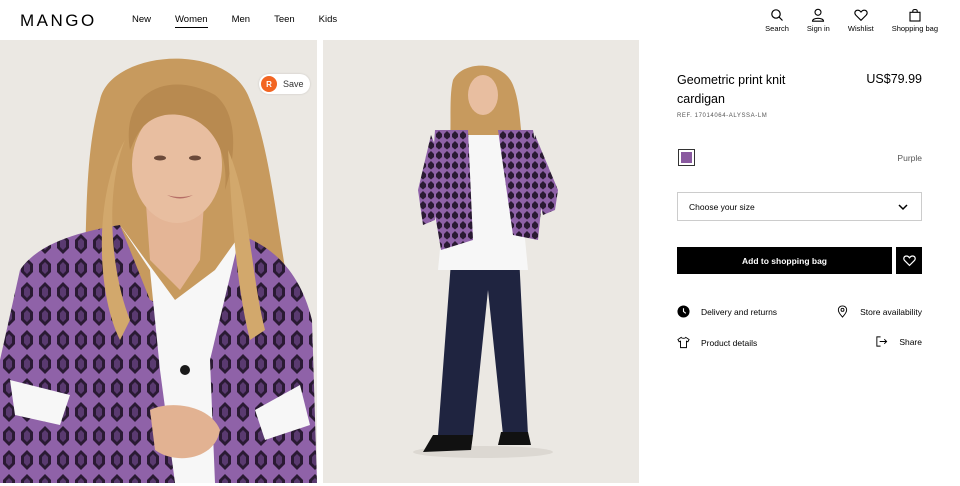 This screenshot has width=960, height=486. Describe the element at coordinates (293, 84) in the screenshot. I see `save-label: Save` at that location.